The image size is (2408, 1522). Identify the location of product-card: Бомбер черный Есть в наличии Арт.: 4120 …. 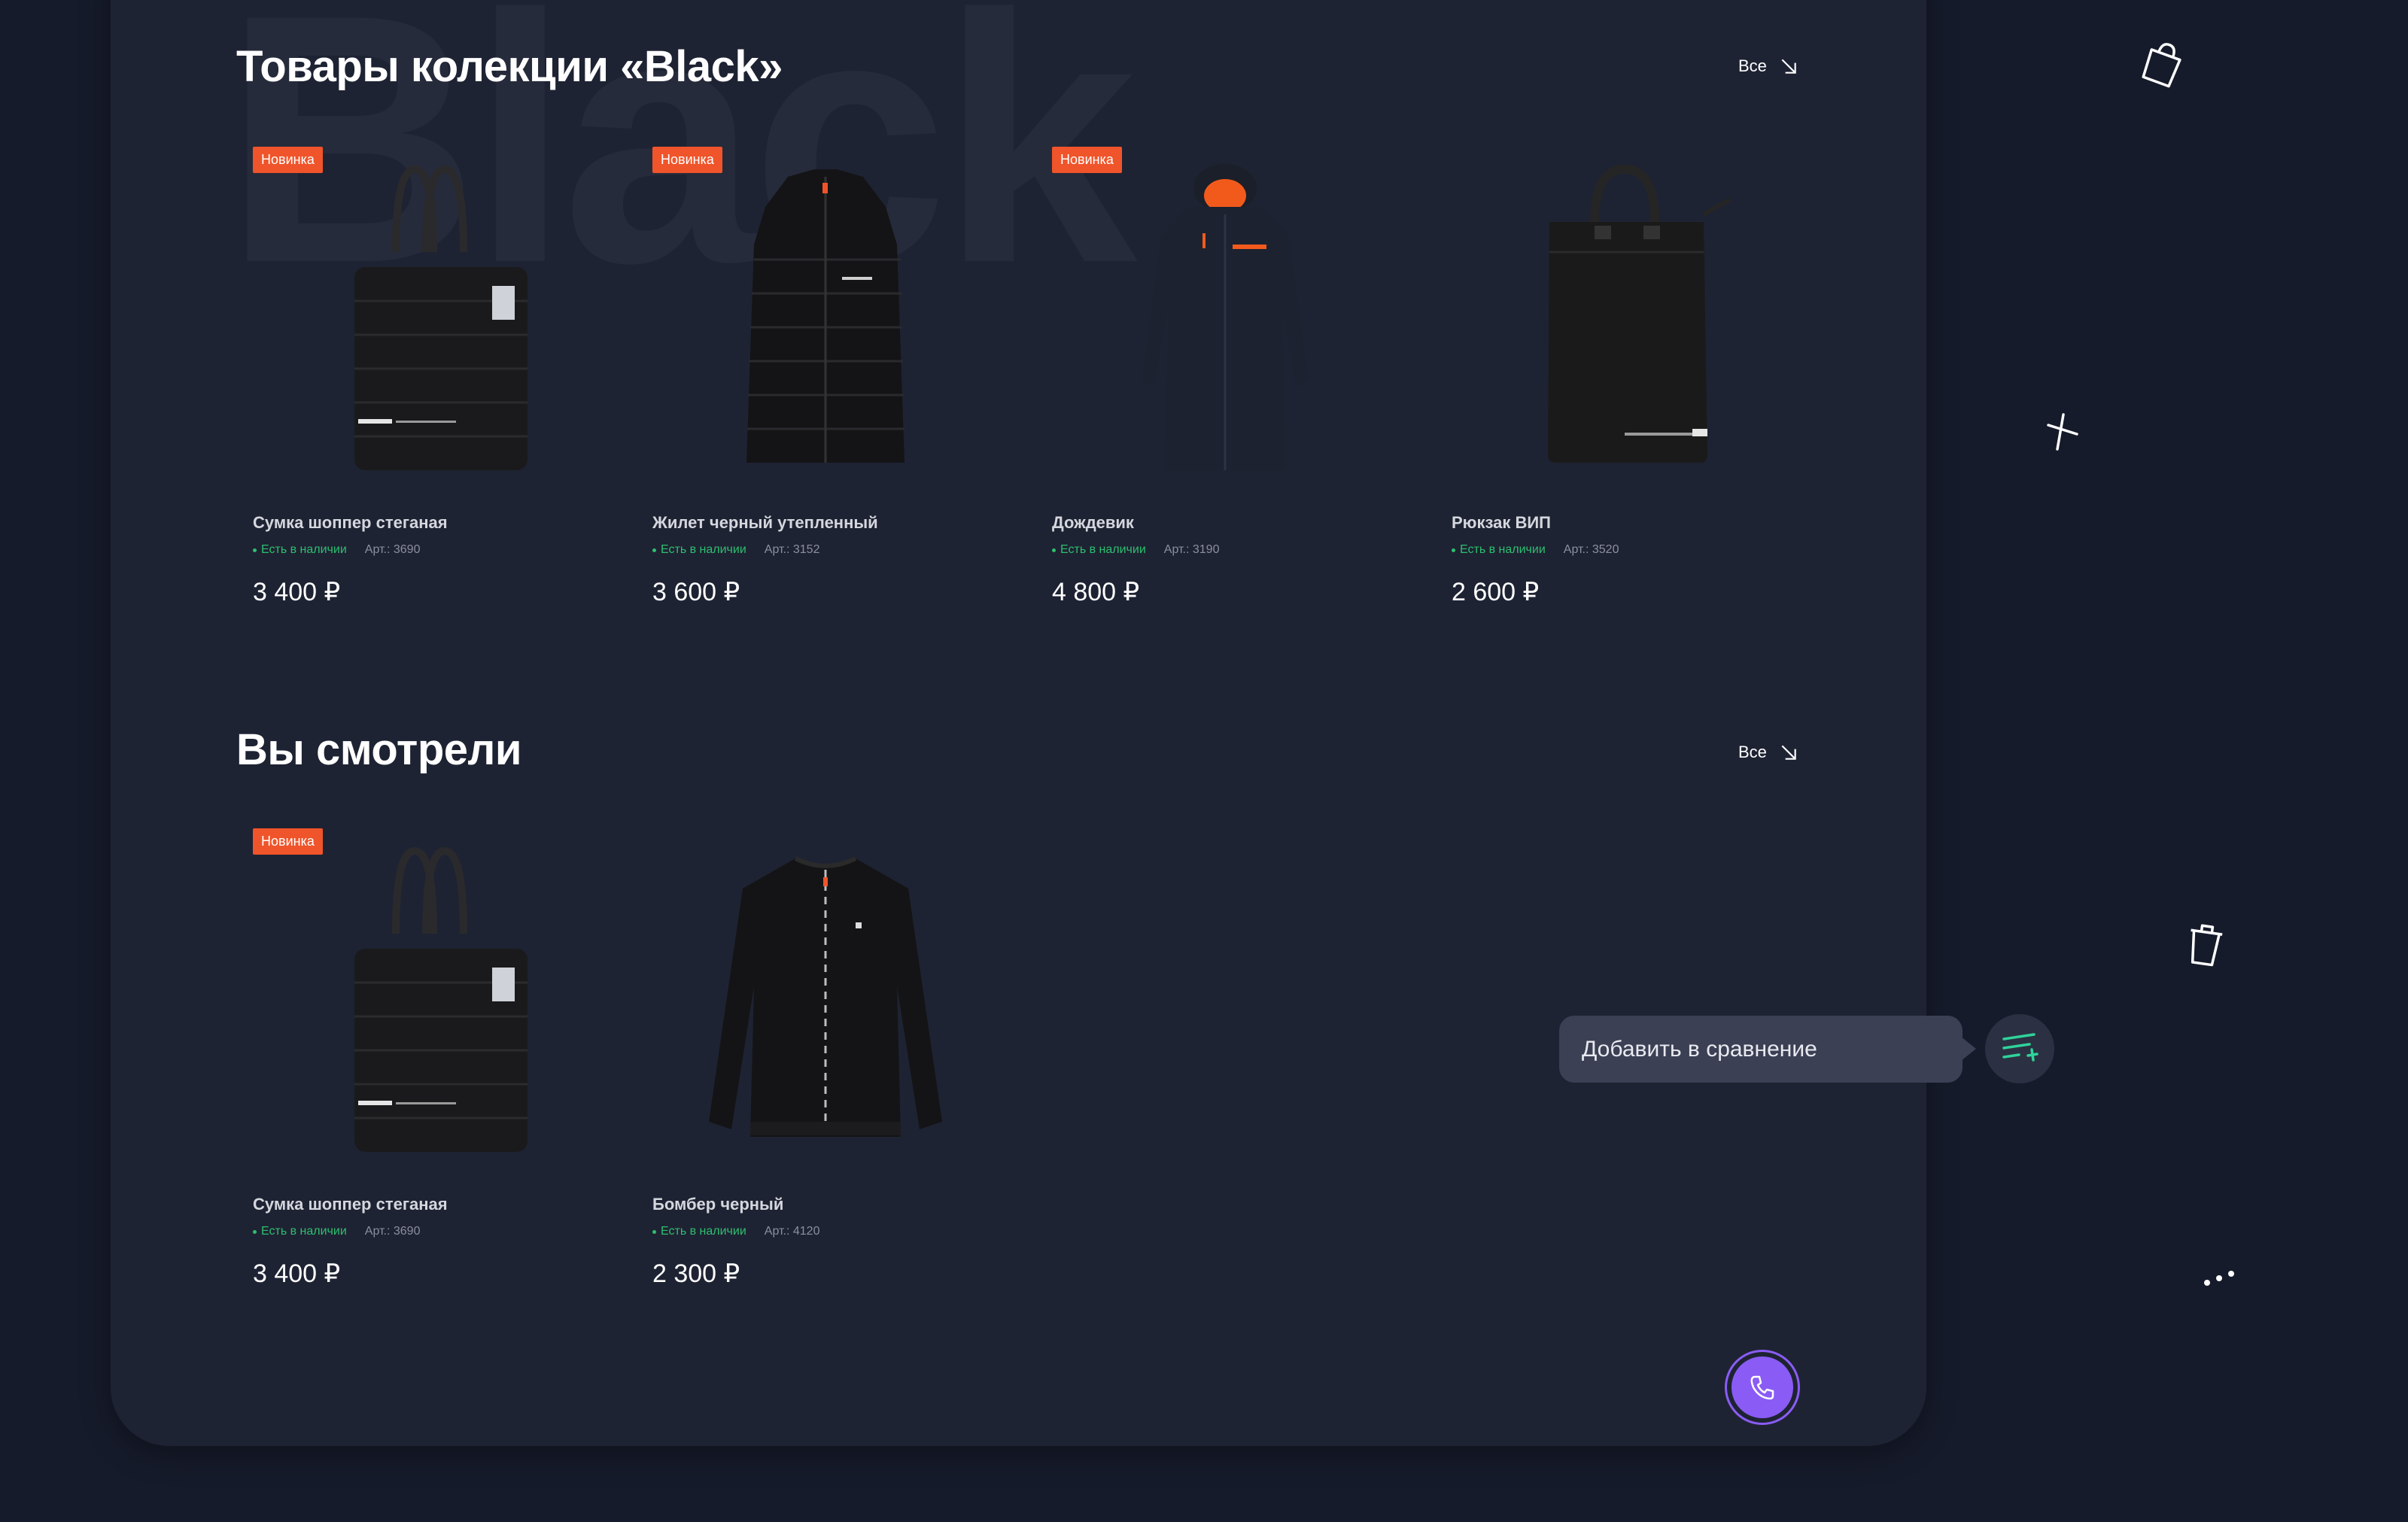
(829, 1084).